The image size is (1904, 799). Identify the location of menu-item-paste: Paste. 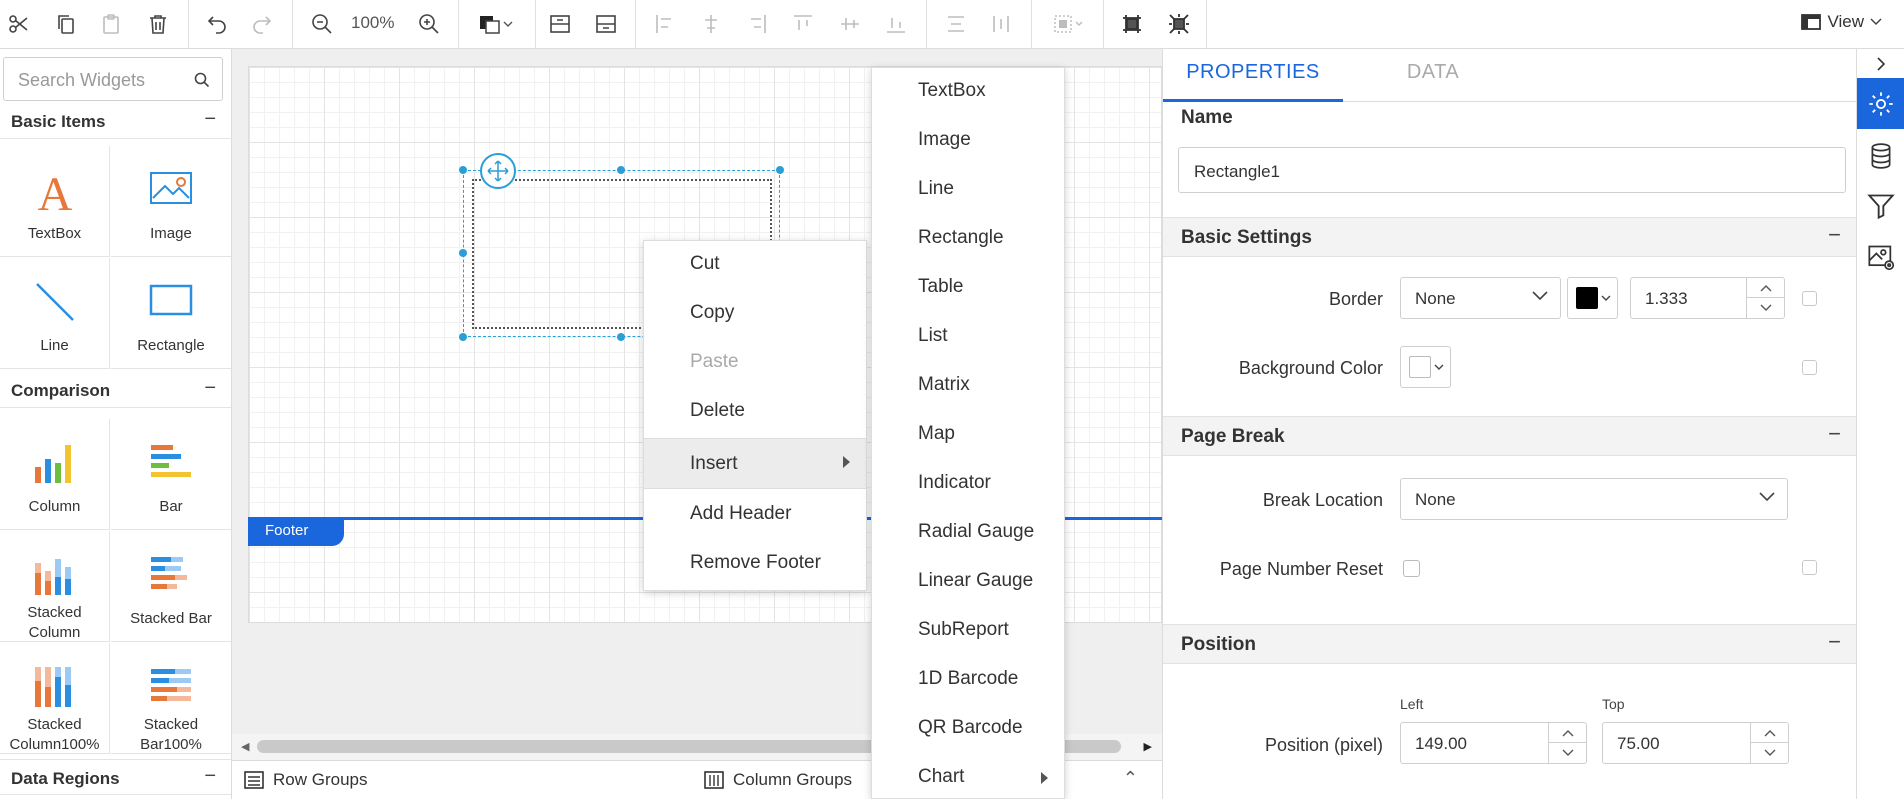
(755, 362).